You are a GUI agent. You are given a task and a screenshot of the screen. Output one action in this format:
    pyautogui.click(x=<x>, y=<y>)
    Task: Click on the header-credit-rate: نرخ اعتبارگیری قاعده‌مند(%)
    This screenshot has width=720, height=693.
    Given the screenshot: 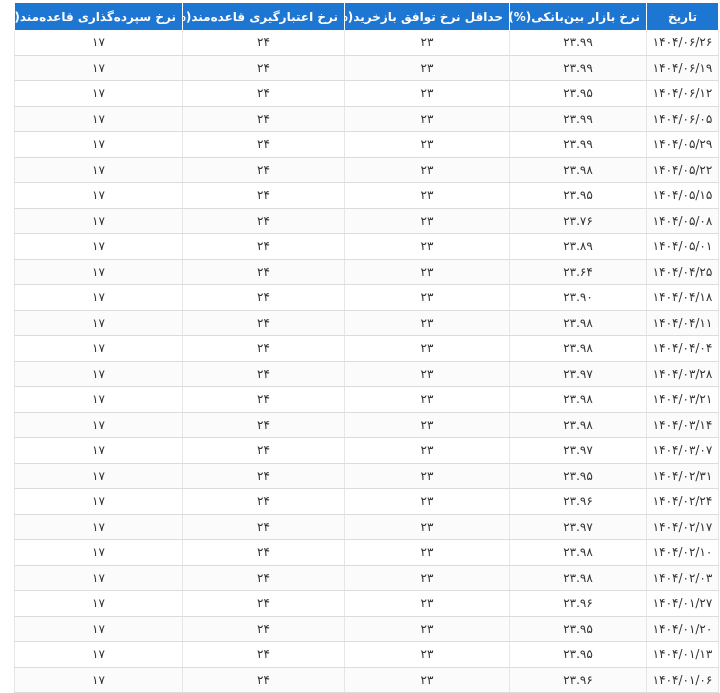 What is the action you would take?
    pyautogui.click(x=263, y=16)
    